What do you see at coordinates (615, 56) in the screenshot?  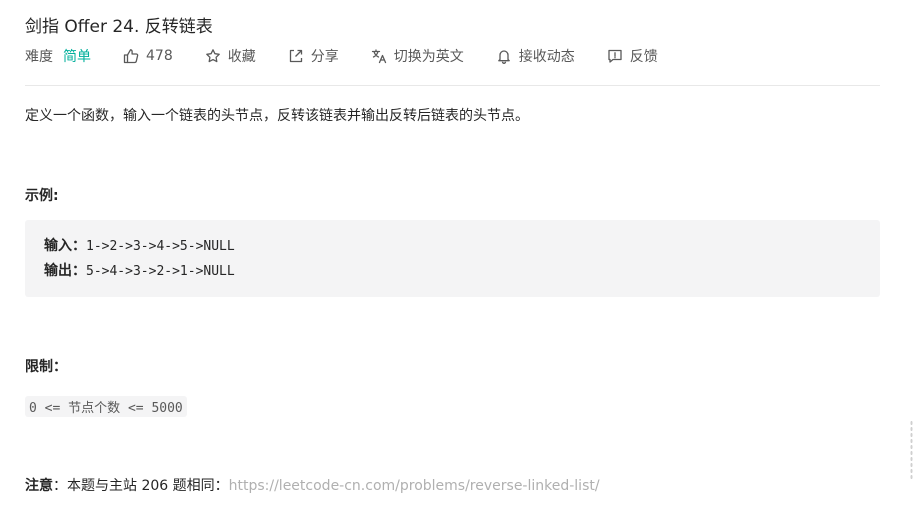 I see `feedback-icon` at bounding box center [615, 56].